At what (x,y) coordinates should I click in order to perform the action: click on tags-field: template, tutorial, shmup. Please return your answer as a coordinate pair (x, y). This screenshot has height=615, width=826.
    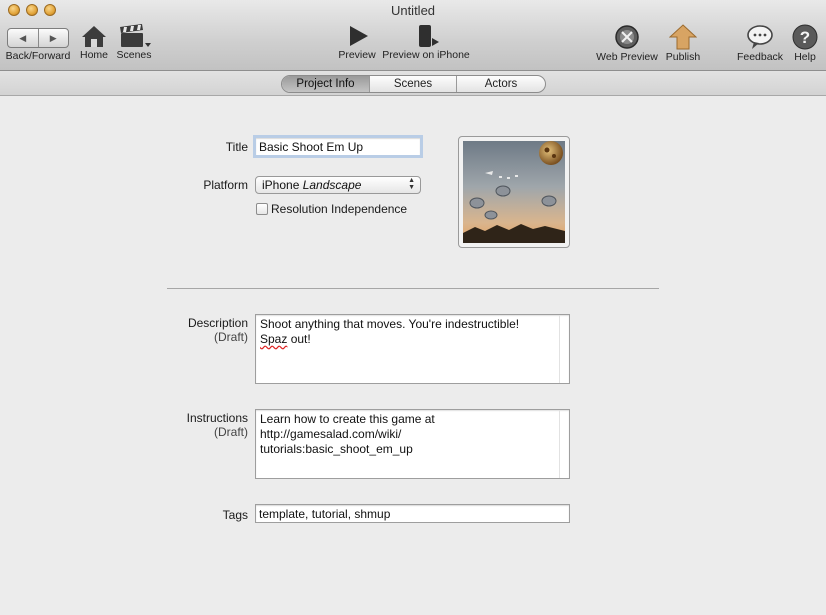
    Looking at the image, I should click on (412, 513).